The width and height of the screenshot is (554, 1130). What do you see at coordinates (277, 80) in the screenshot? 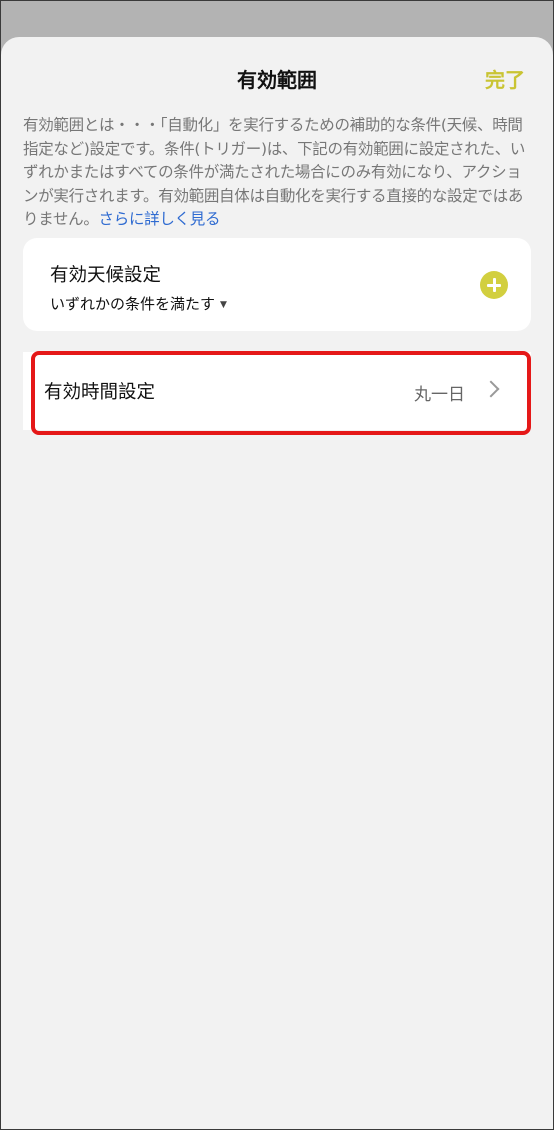
I see `page-title: 有効範囲` at bounding box center [277, 80].